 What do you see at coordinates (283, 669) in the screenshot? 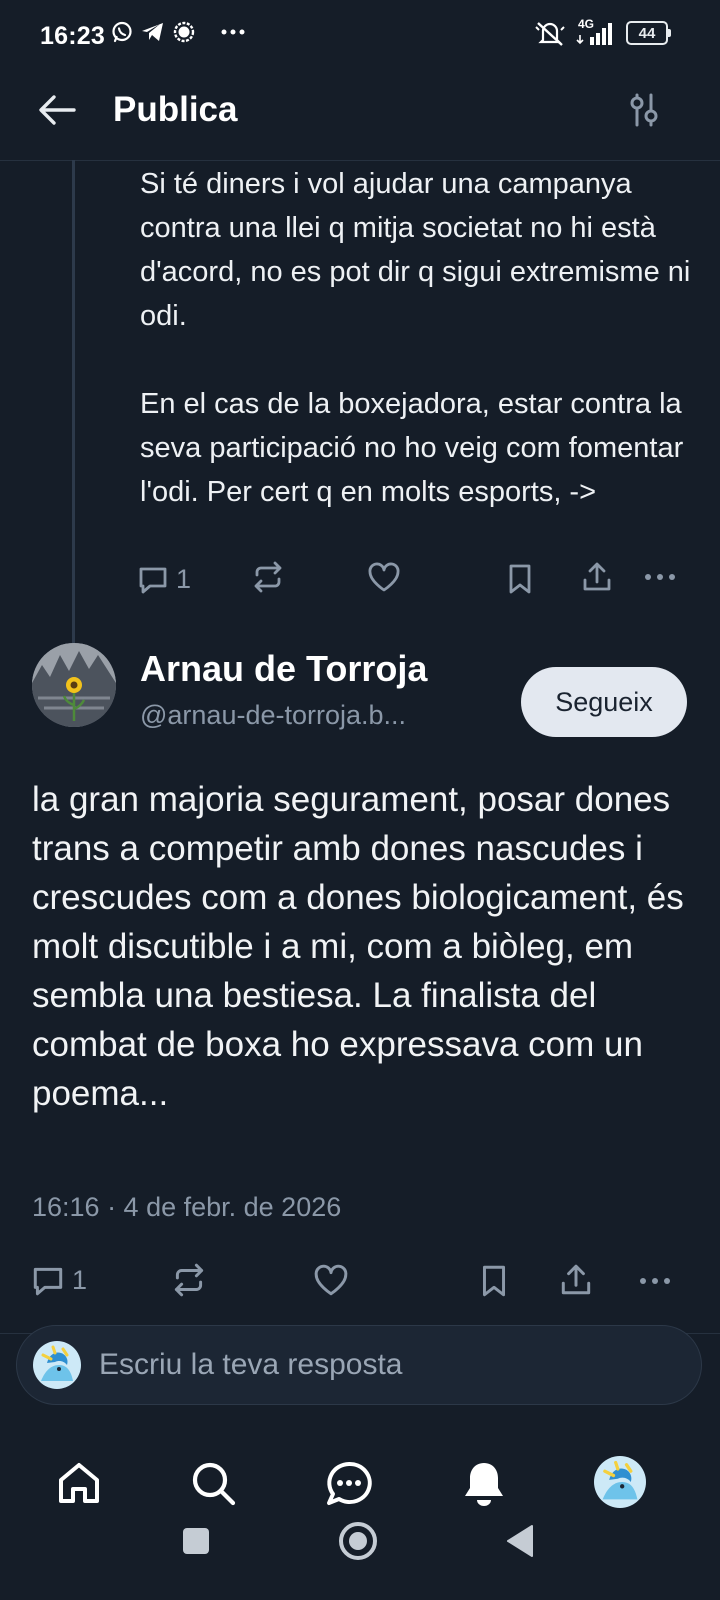
I see `author-name: Arnau de Torroja` at bounding box center [283, 669].